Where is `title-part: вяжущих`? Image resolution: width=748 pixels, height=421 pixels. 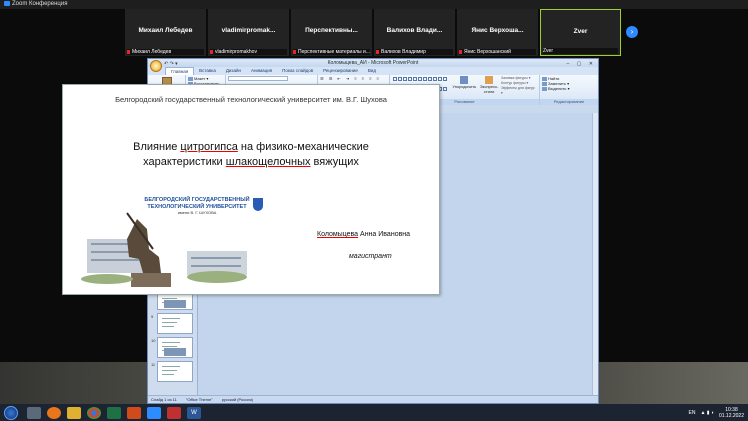
title-part: вяжущих is located at coordinates (334, 162).